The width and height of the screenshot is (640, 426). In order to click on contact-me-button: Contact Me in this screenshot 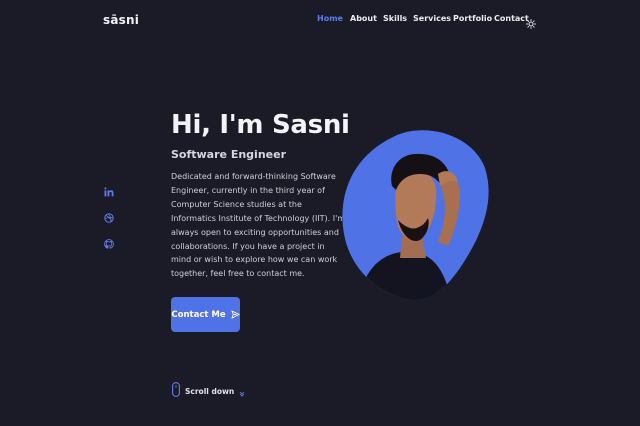, I will do `click(205, 314)`.